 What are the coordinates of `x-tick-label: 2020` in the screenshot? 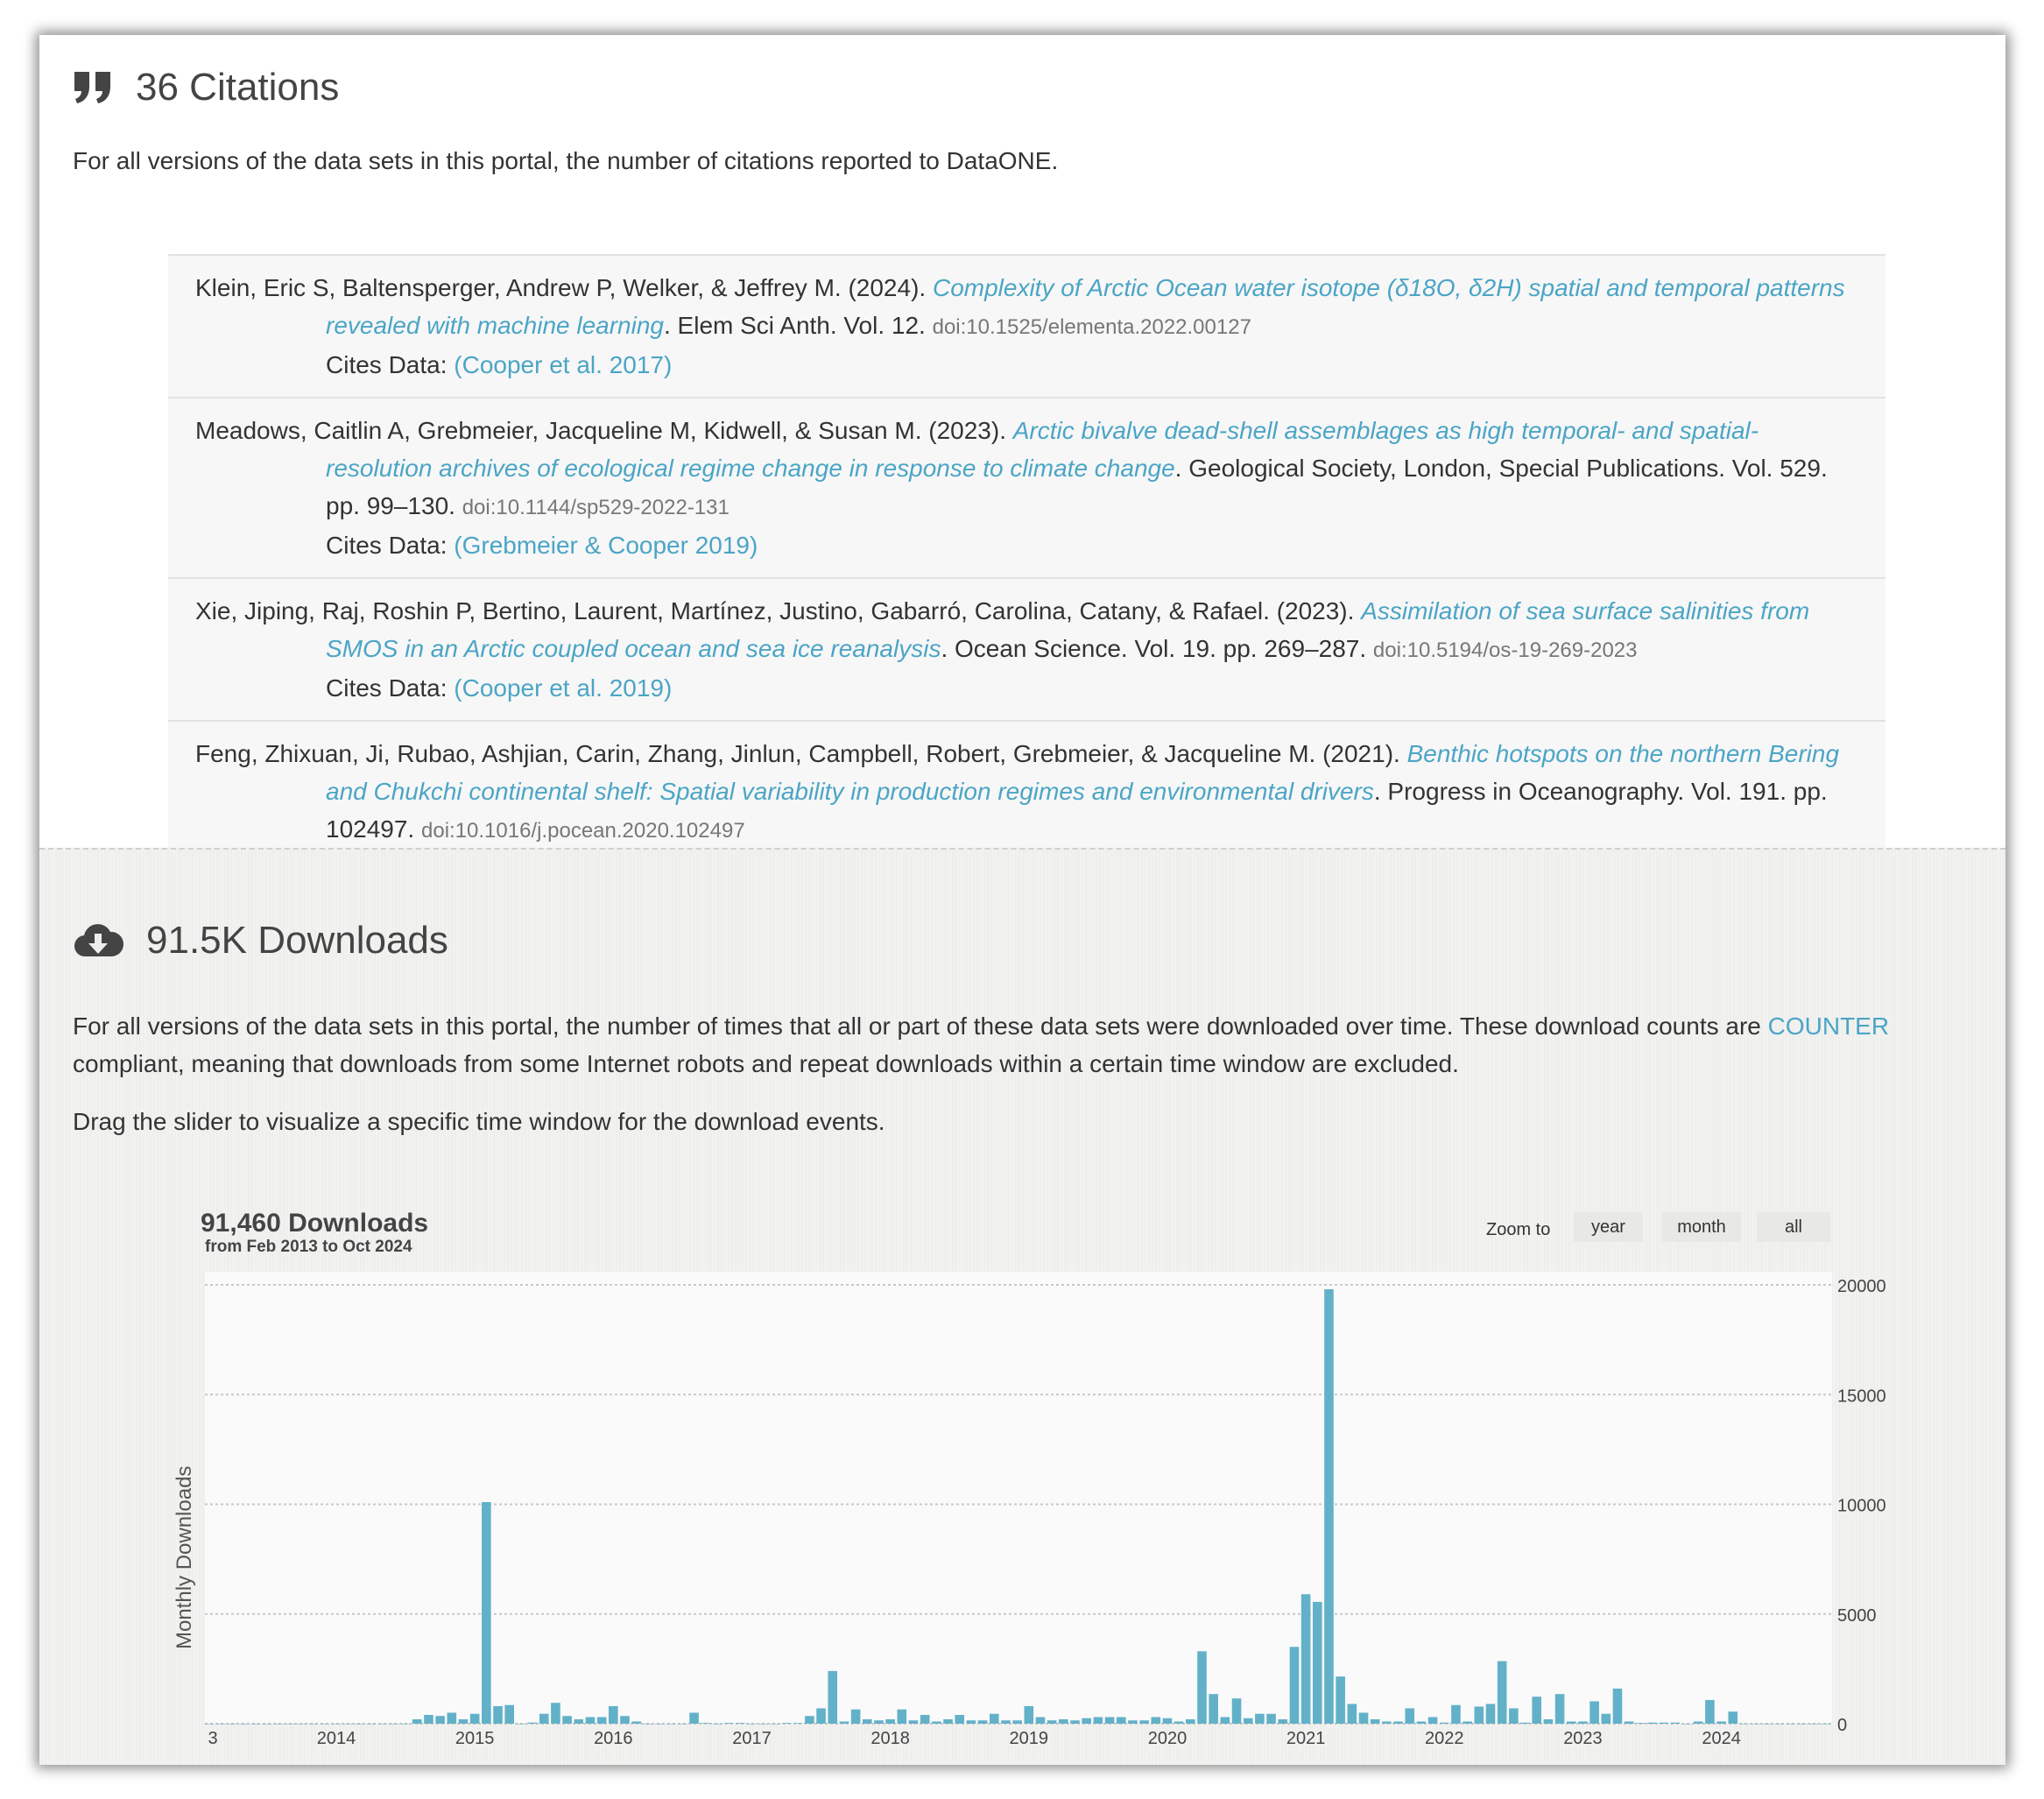 It's located at (1168, 1738).